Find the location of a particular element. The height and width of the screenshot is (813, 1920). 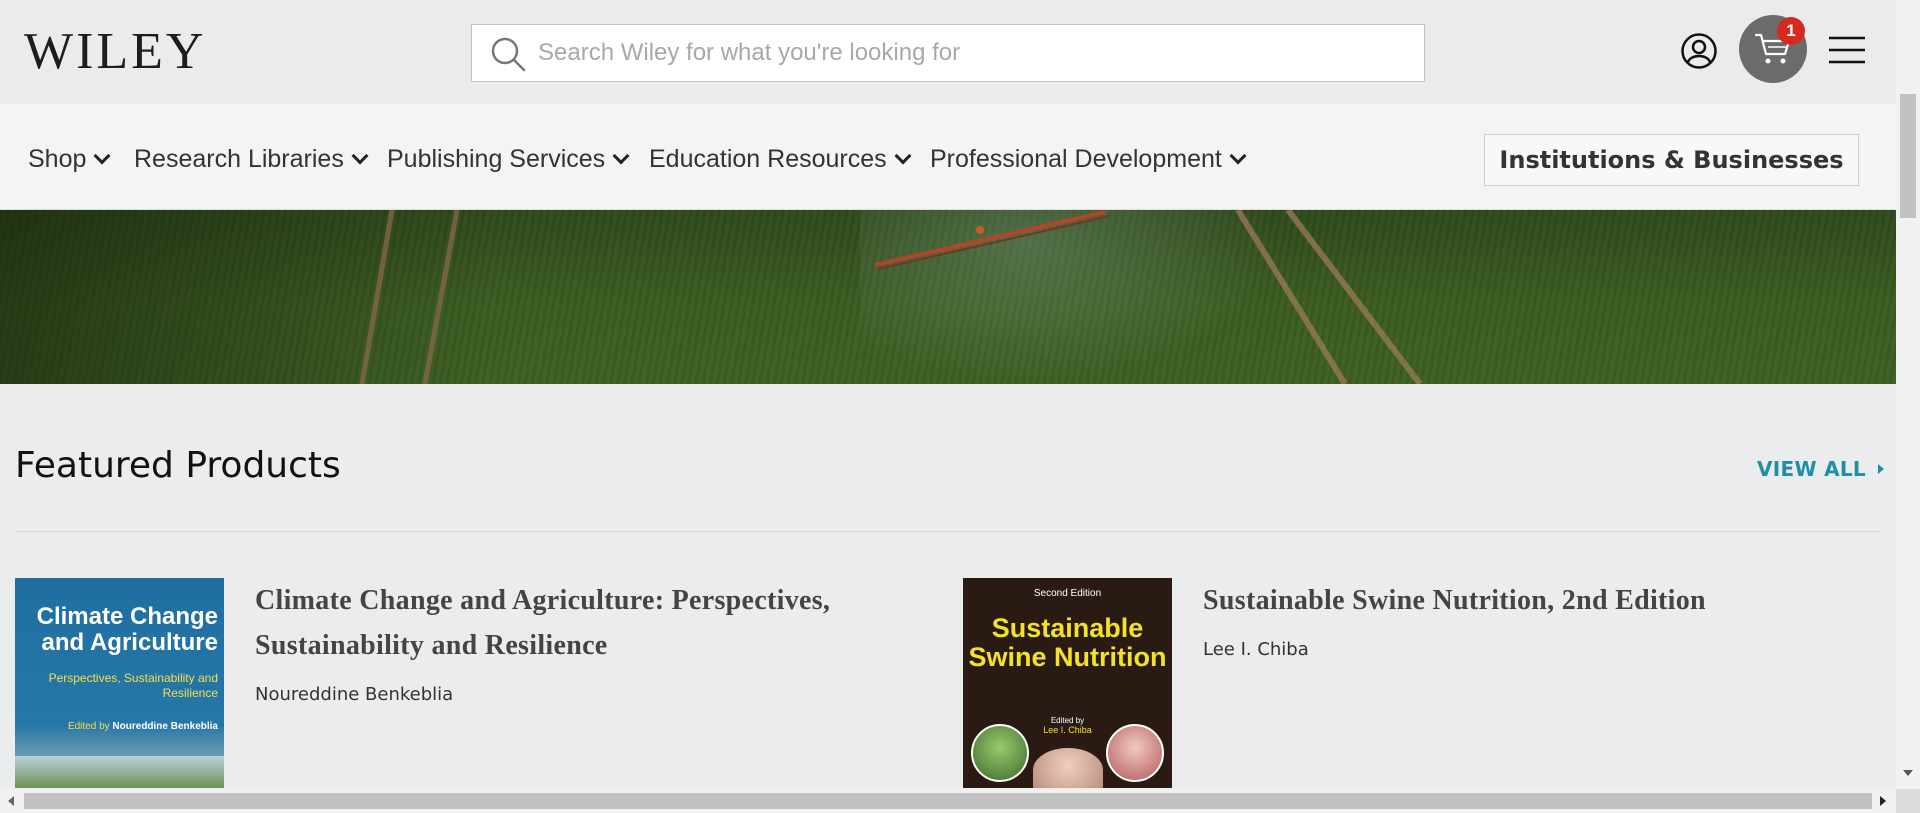

cover-photo-right is located at coordinates (1135, 753).